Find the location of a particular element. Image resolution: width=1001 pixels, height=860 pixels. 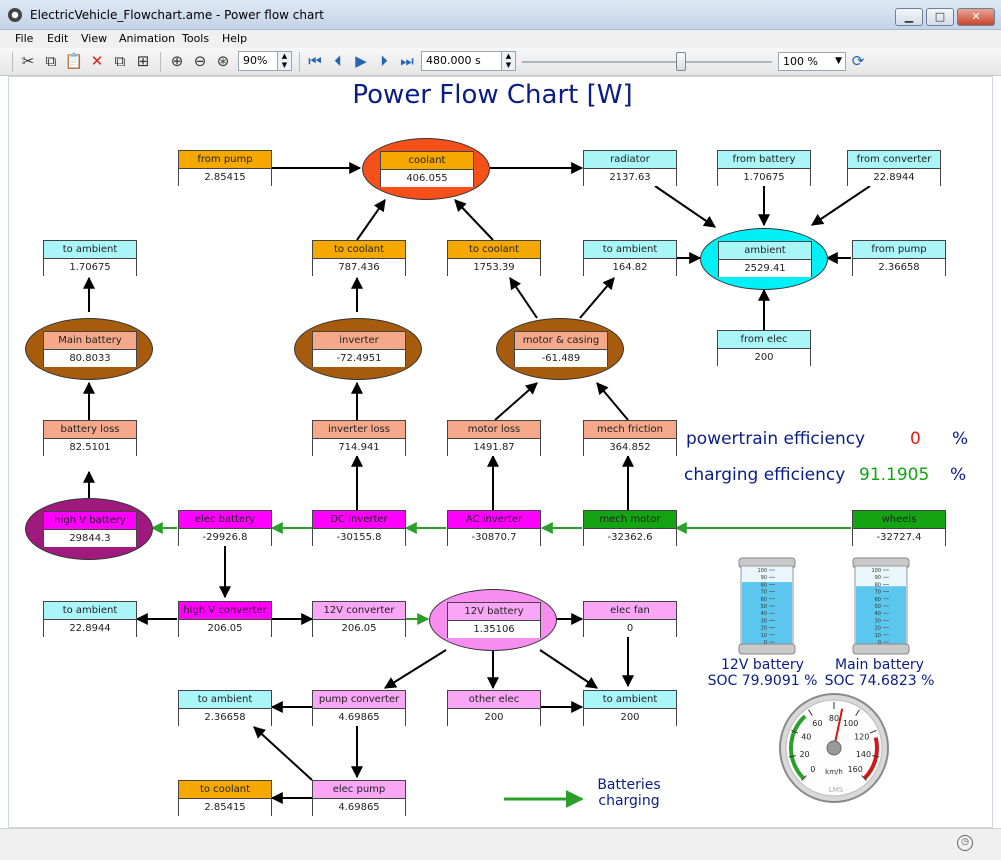

gauge-tick-label: 160 is located at coordinates (855, 769).